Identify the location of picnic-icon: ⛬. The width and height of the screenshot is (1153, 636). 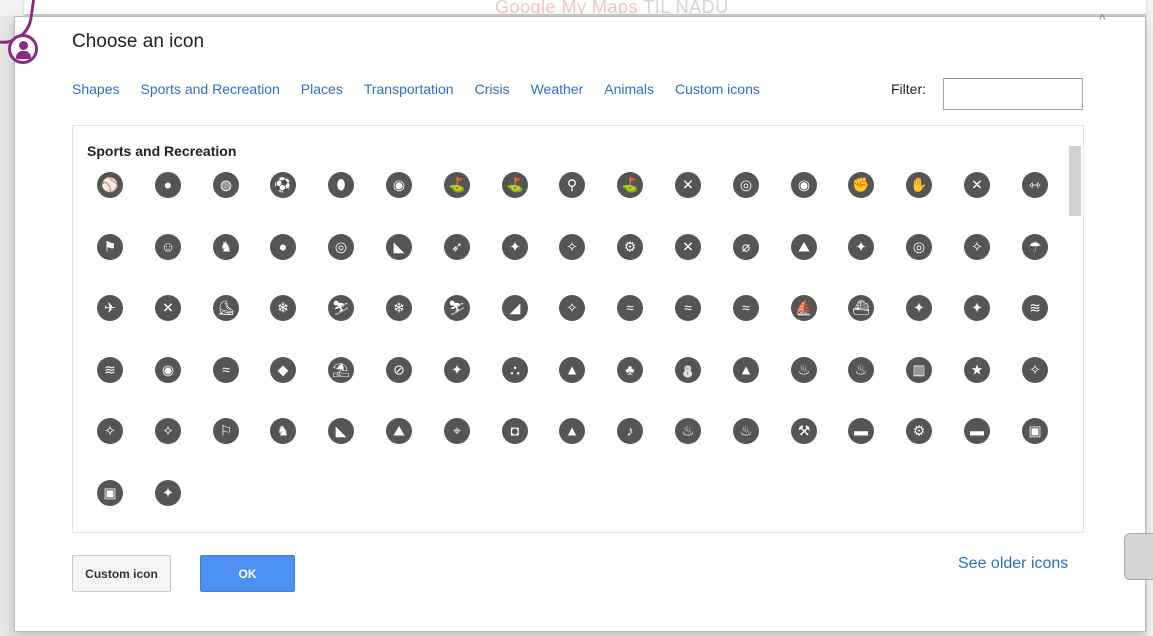
(515, 370).